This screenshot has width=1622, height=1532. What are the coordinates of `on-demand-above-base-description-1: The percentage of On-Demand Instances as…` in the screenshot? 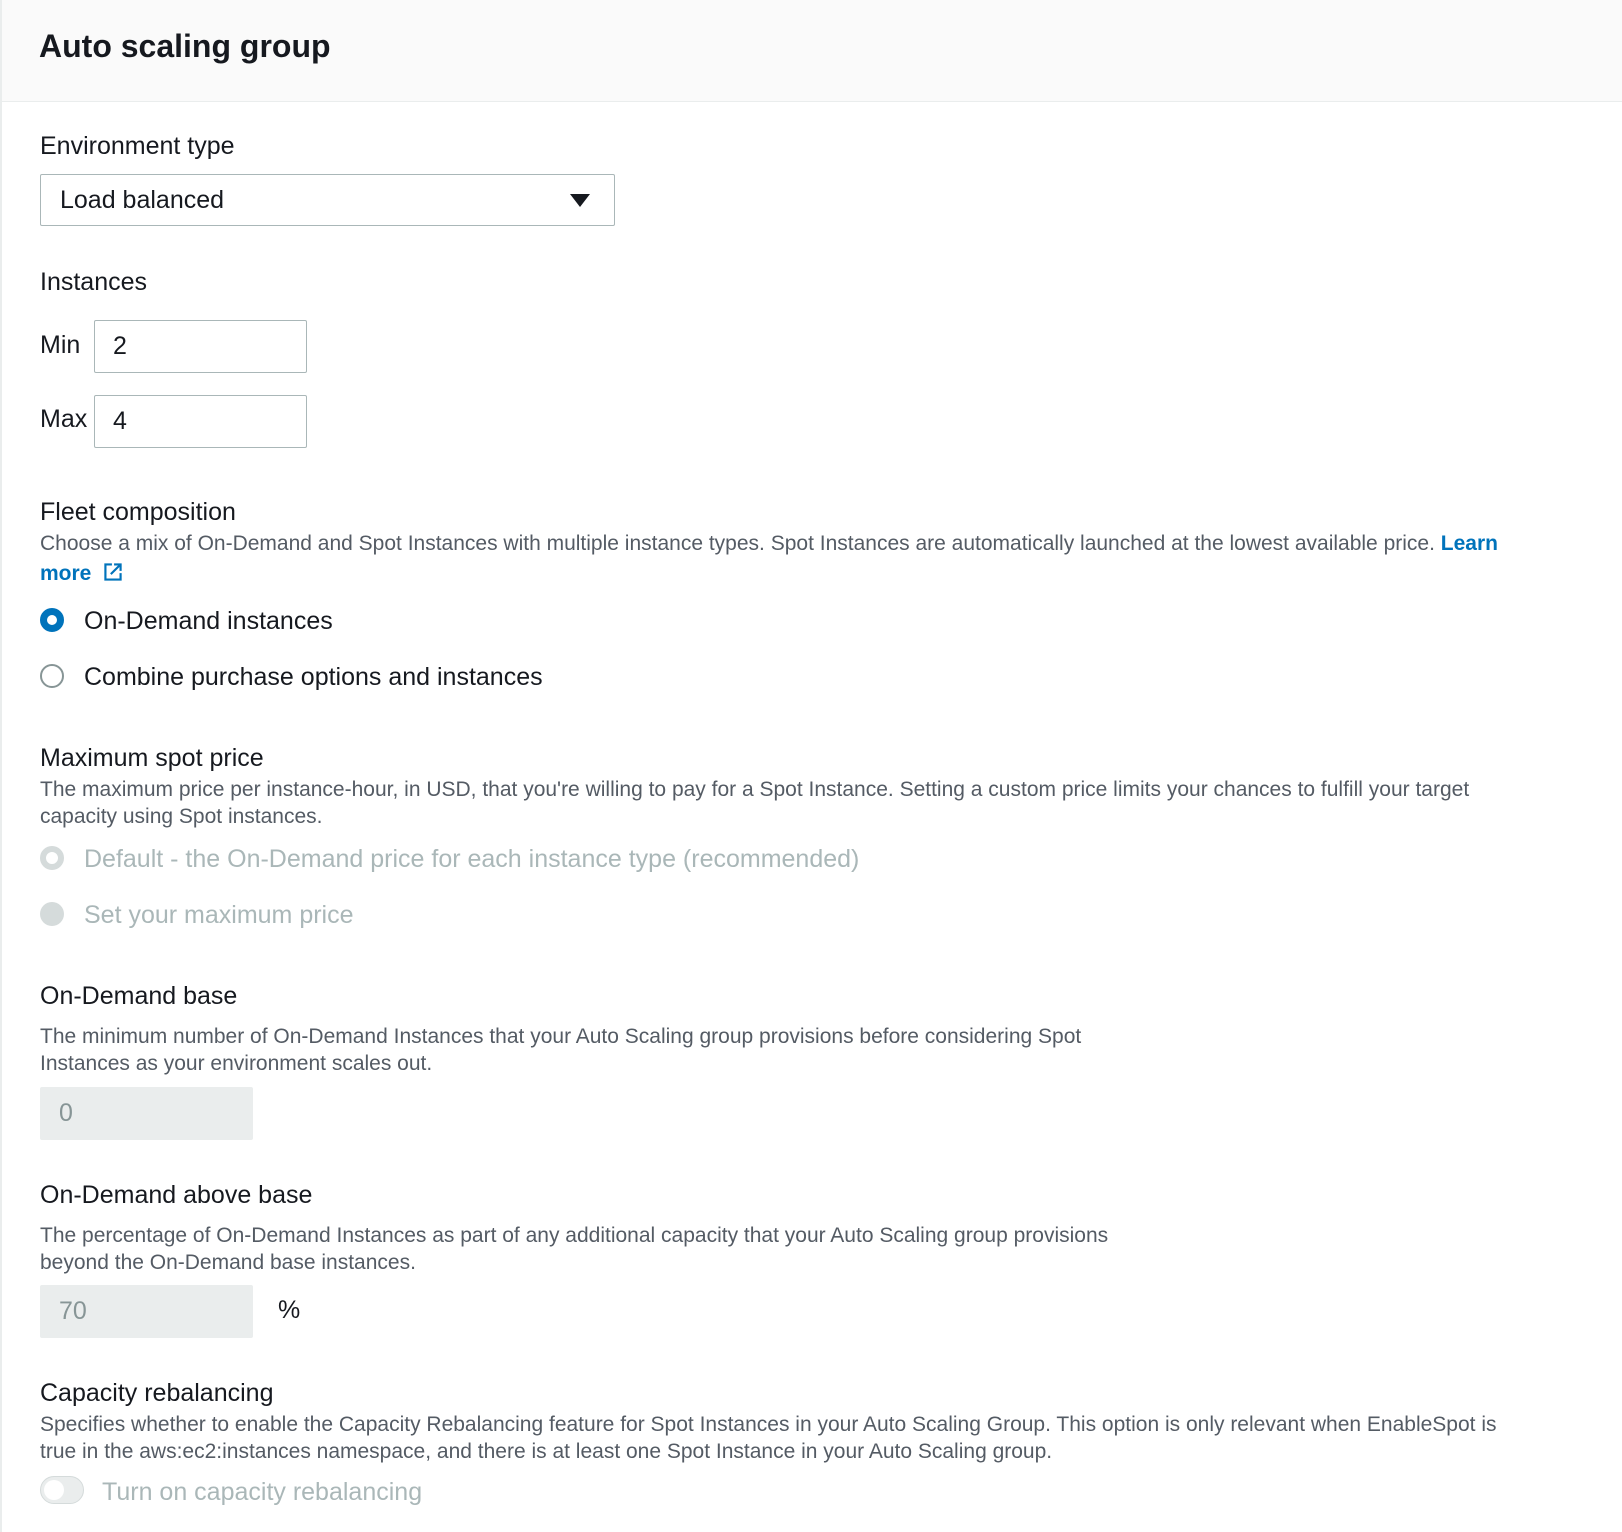 It's located at (574, 1235).